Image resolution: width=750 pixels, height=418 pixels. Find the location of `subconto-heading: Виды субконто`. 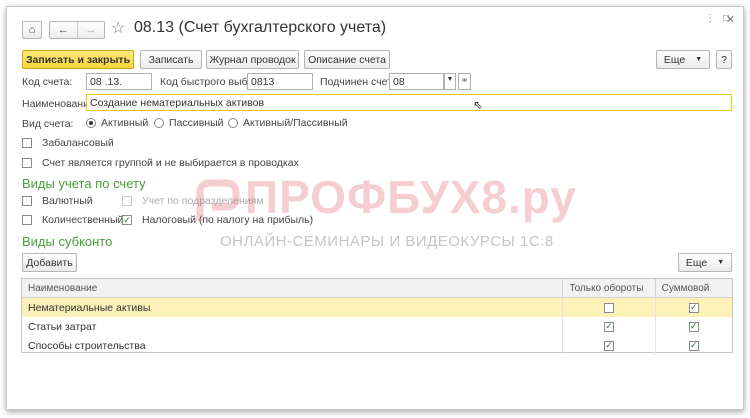

subconto-heading: Виды субконто is located at coordinates (67, 241).